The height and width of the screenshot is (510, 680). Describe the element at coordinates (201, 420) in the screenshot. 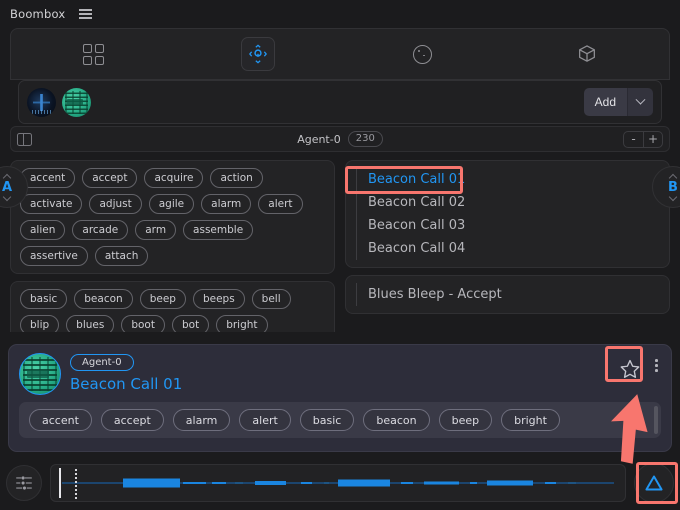

I see `selected-tag-chip: alarm` at that location.